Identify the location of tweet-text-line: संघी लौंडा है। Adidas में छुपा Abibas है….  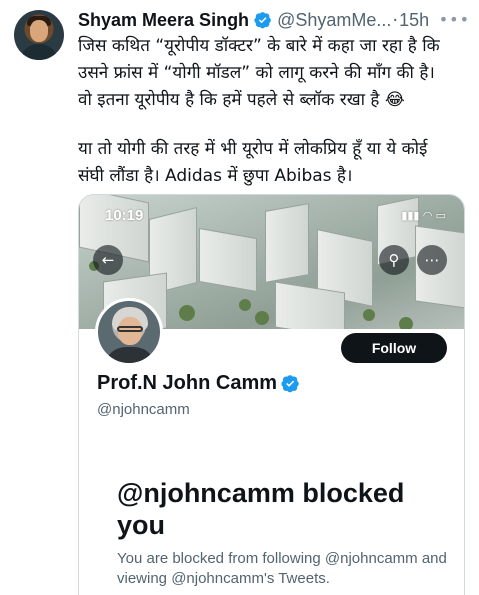
(215, 176).